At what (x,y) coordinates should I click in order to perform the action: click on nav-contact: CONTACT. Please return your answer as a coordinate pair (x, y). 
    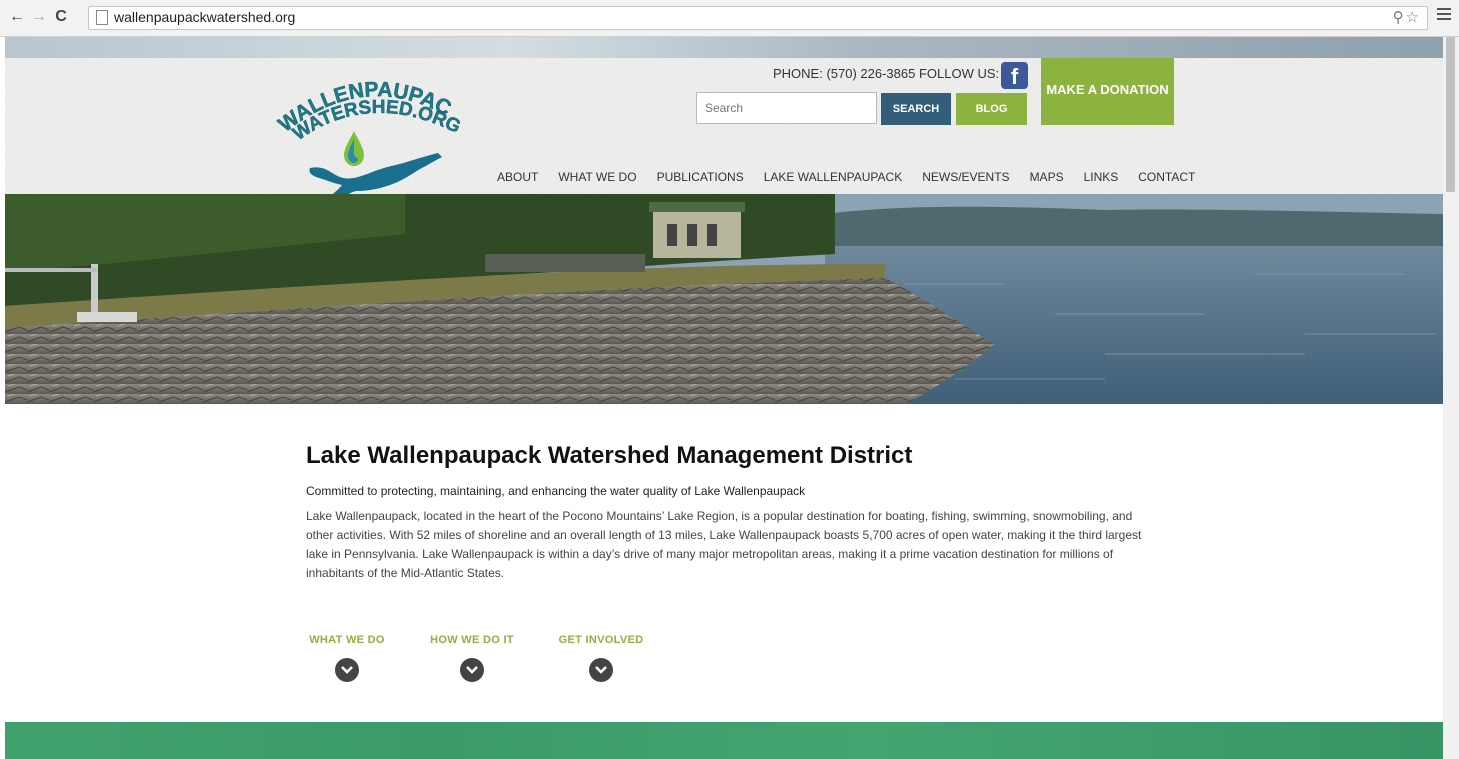
    Looking at the image, I should click on (1166, 178).